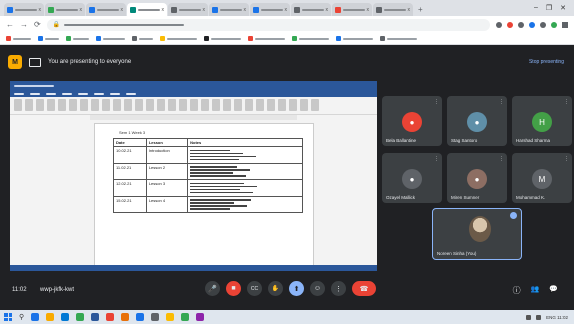  What do you see at coordinates (477, 121) in the screenshot?
I see `participant-tile: ● ⋮ Stag Santoro` at bounding box center [477, 121].